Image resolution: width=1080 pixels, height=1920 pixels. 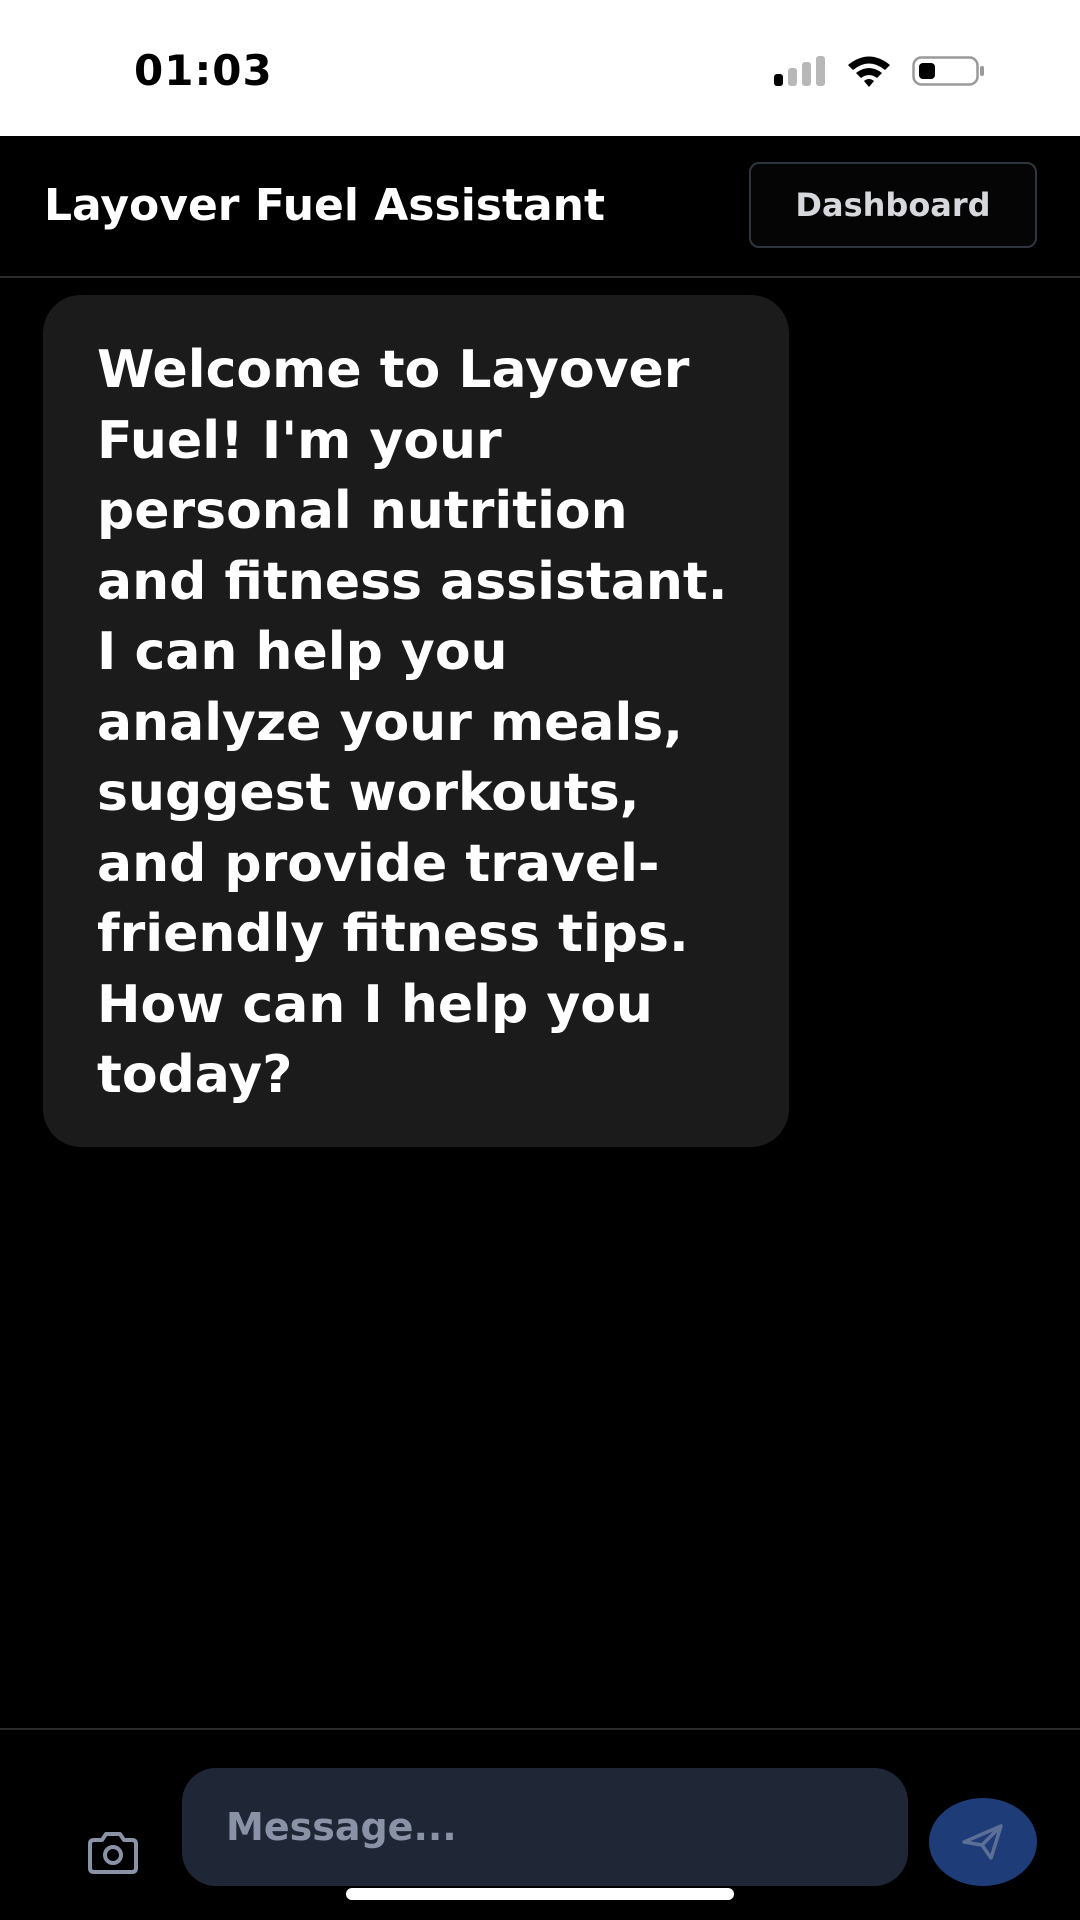 I want to click on camera-icon, so click(x=113, y=1854).